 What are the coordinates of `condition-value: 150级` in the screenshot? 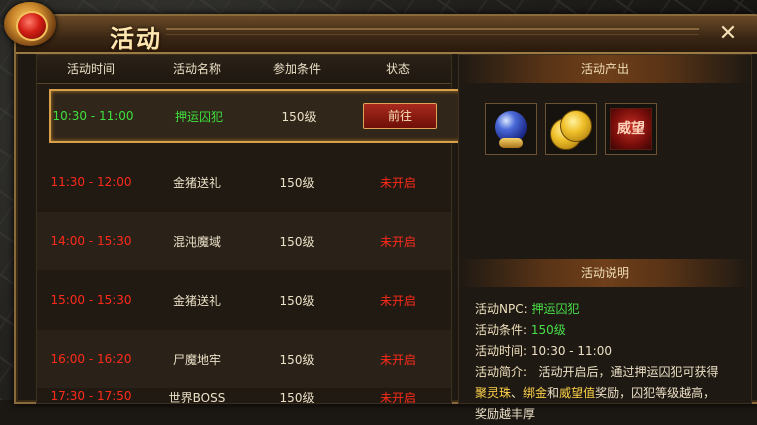 It's located at (548, 330).